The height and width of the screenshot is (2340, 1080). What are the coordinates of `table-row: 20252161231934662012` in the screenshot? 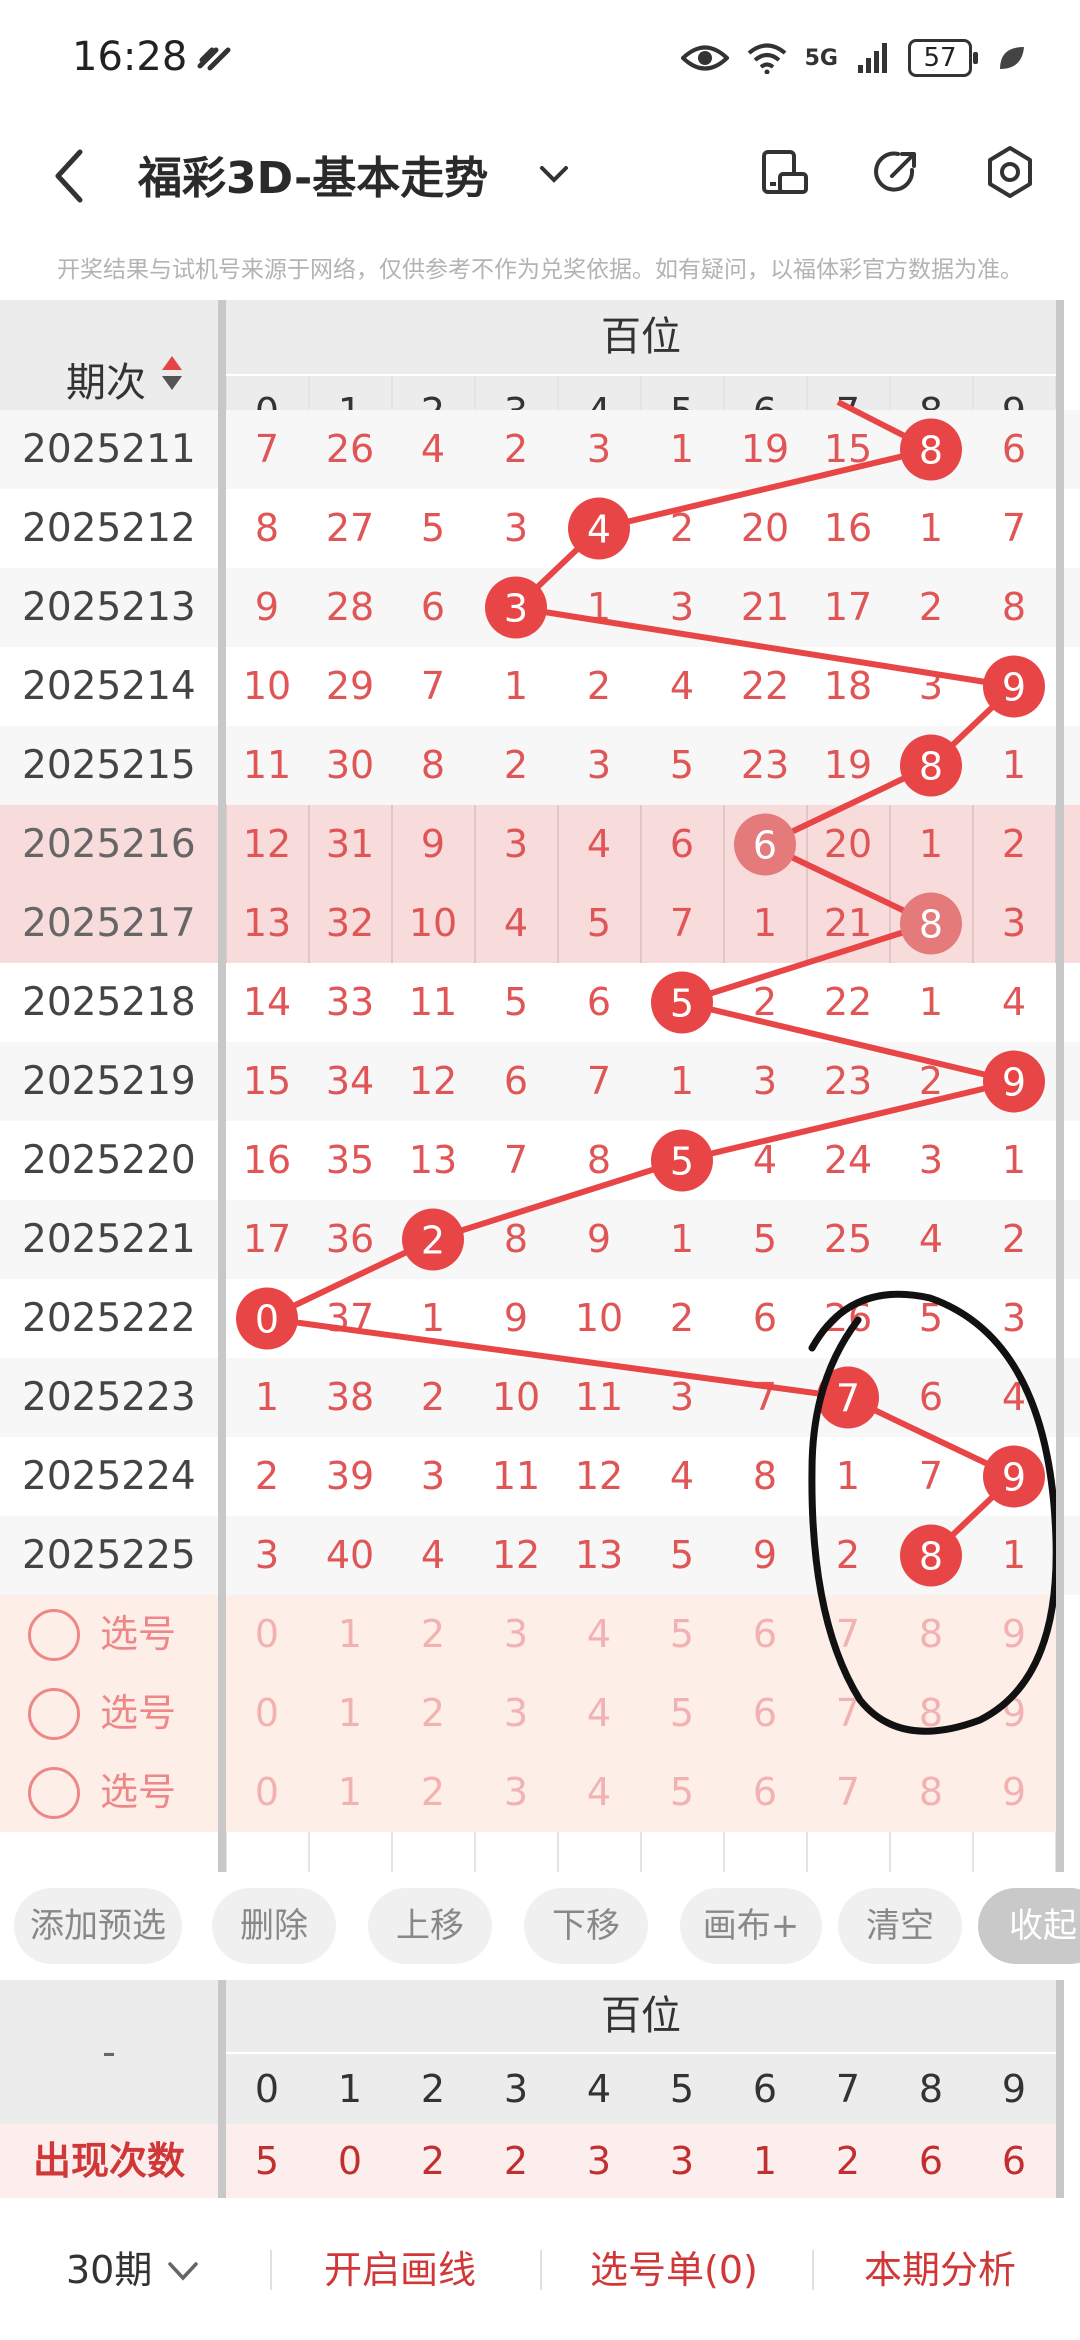 It's located at (540, 844).